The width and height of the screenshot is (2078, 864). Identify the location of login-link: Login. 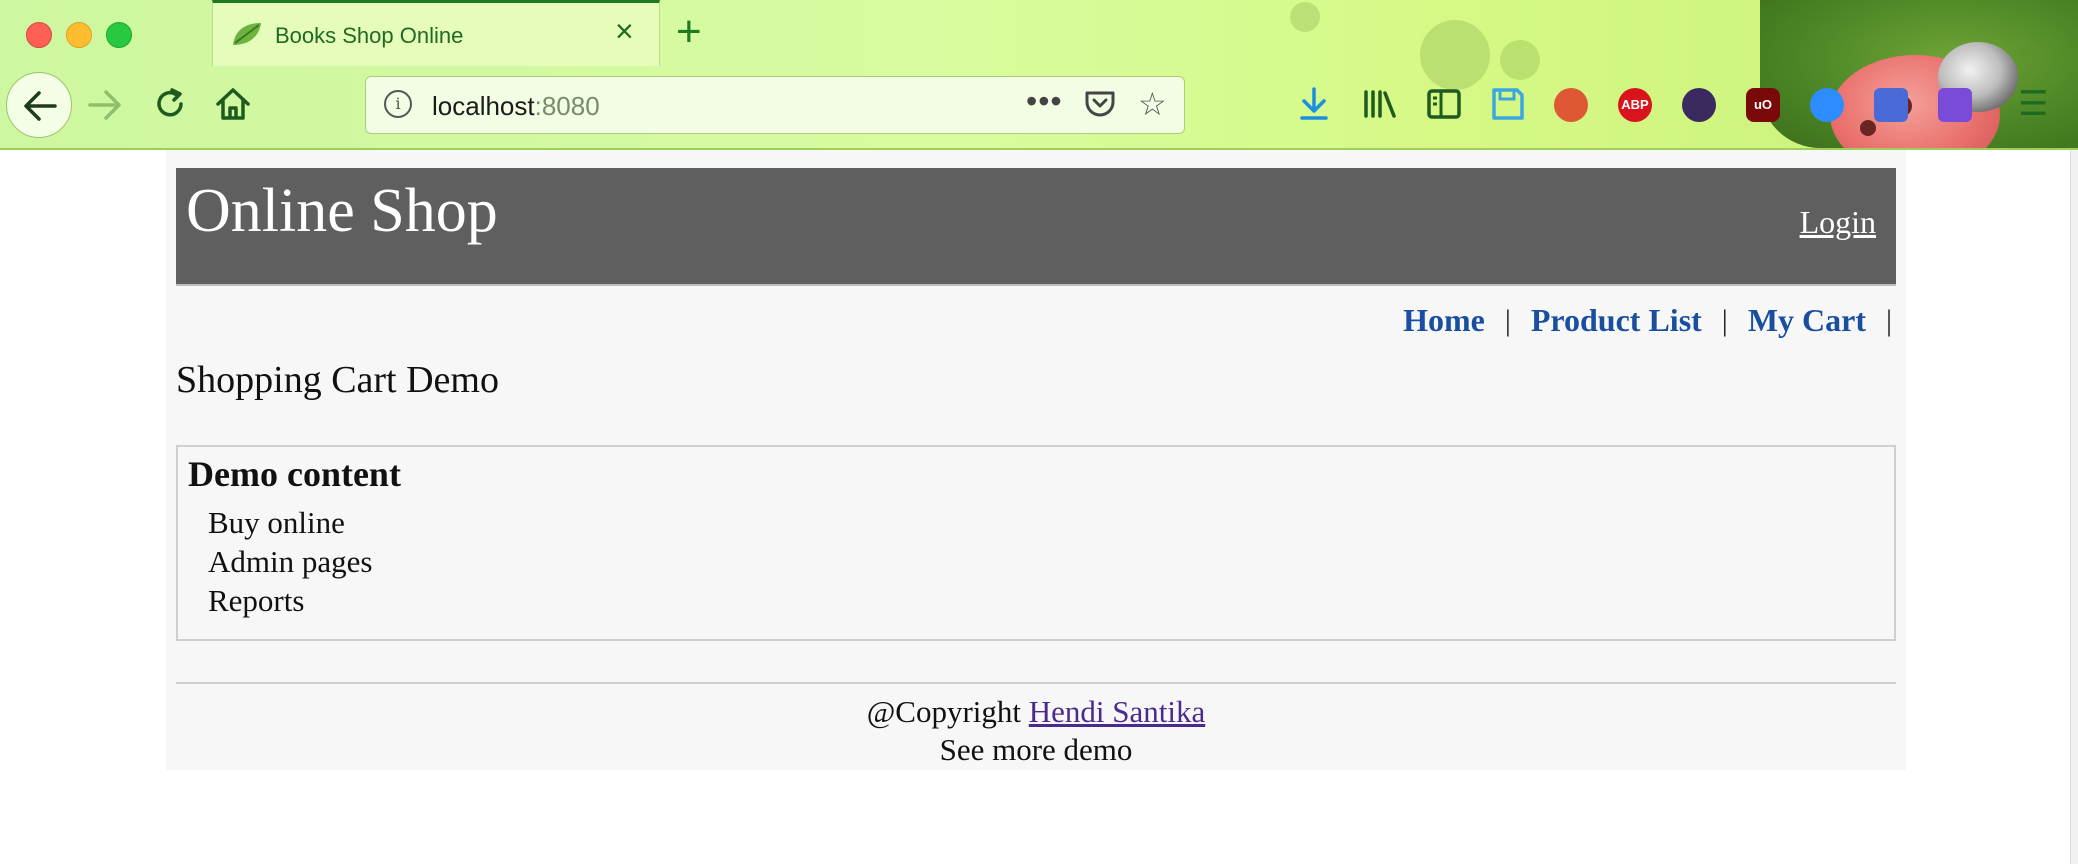
(1838, 222).